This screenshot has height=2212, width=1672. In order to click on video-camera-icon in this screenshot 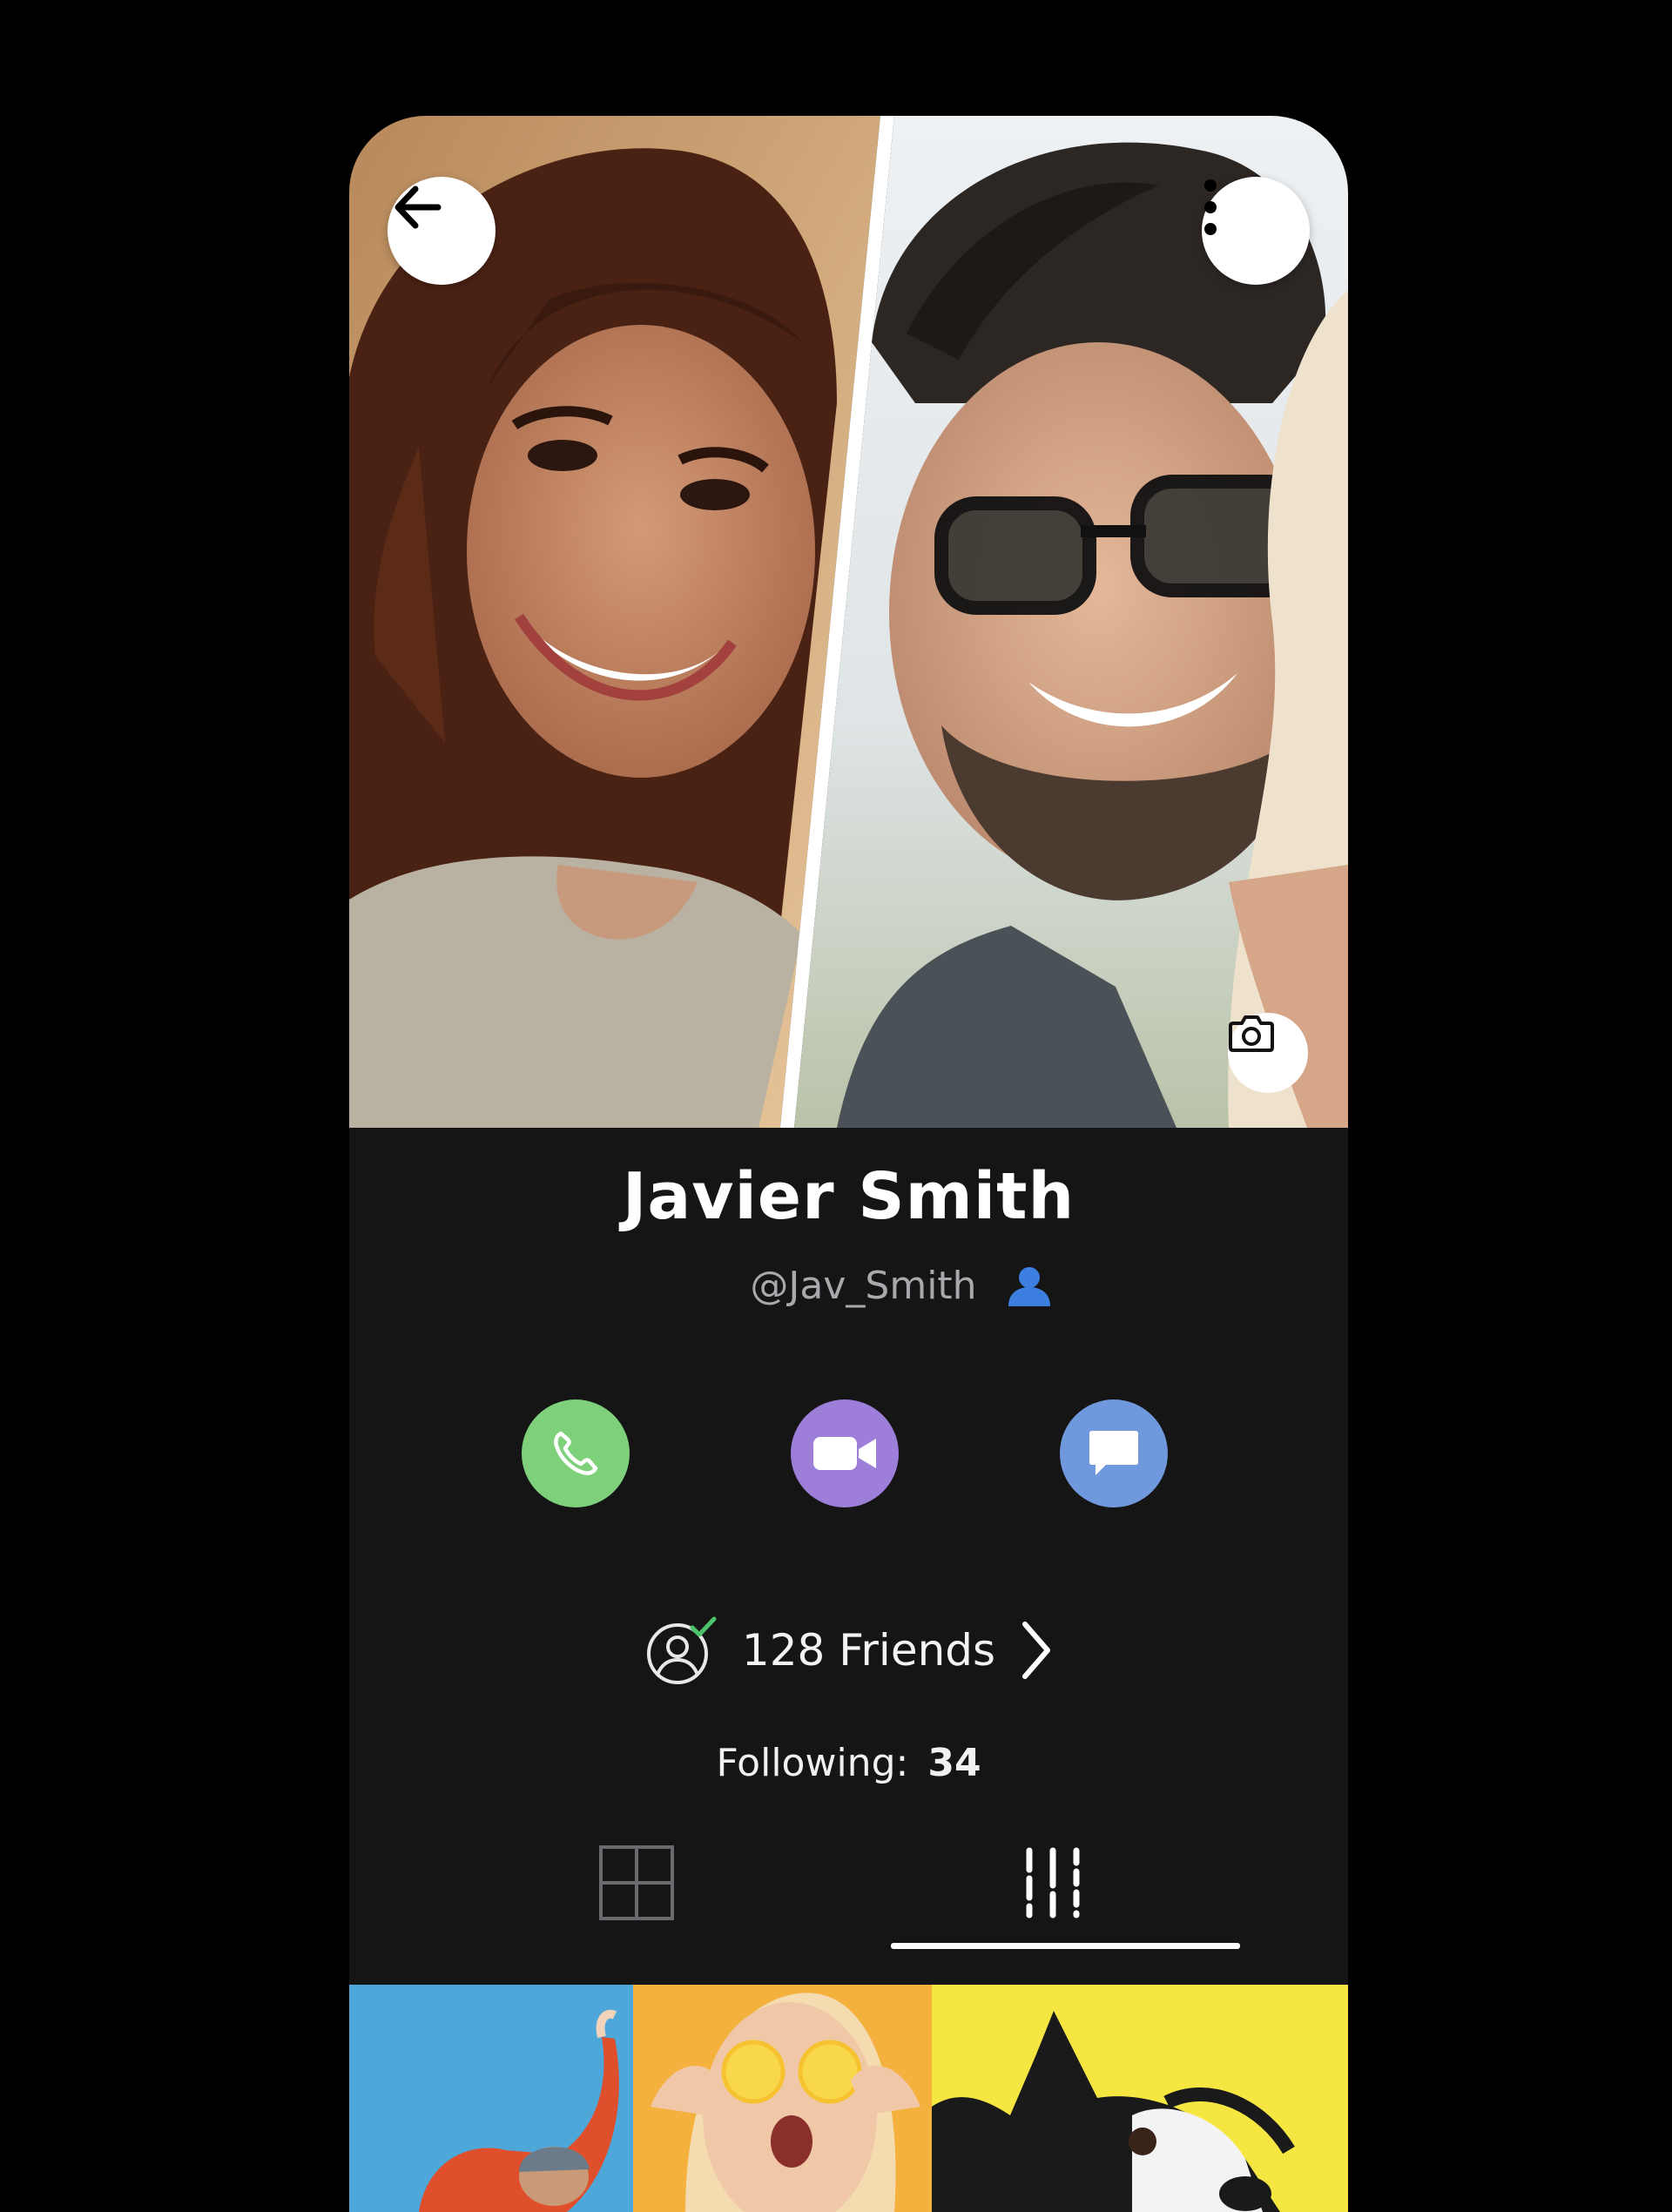, I will do `click(845, 1454)`.